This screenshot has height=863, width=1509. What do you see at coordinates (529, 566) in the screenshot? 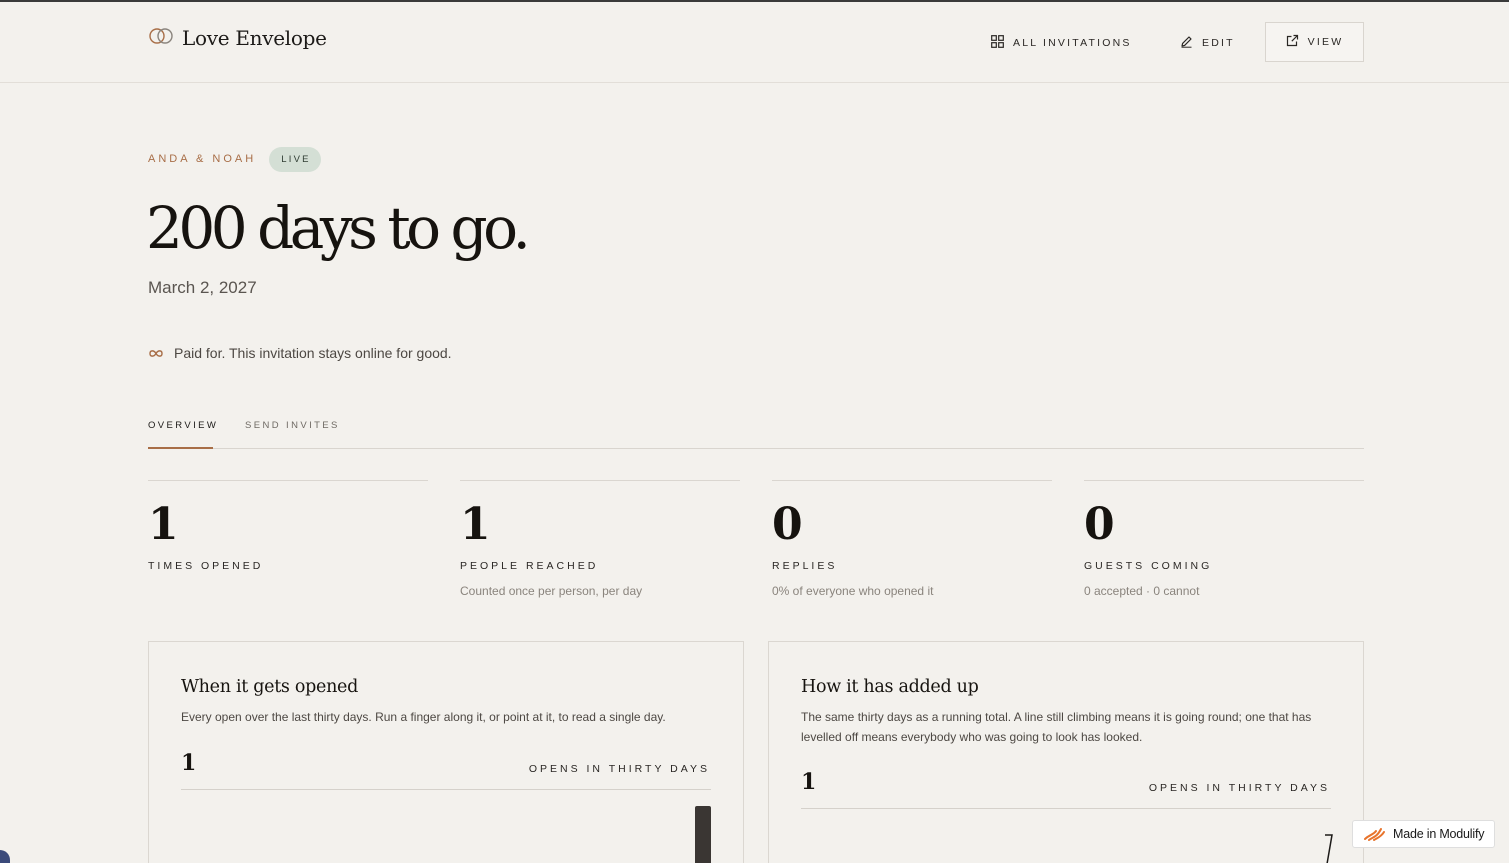
I see `stat-label: PEOPLE REACHED` at bounding box center [529, 566].